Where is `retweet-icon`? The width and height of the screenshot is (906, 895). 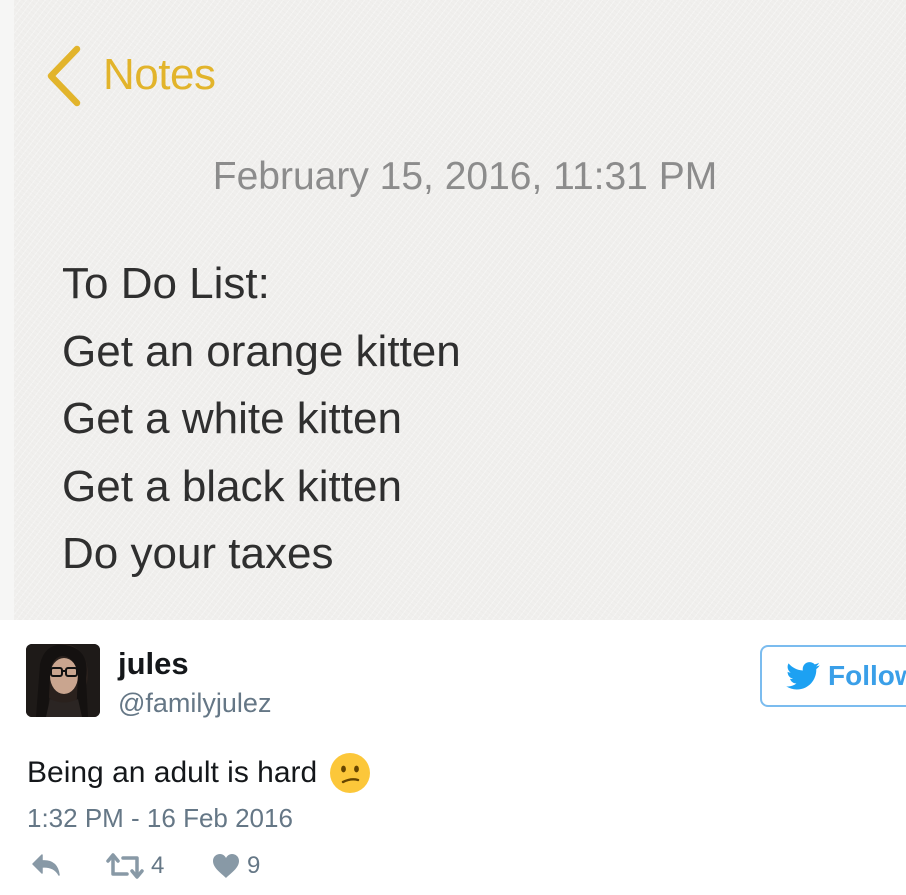 retweet-icon is located at coordinates (125, 866).